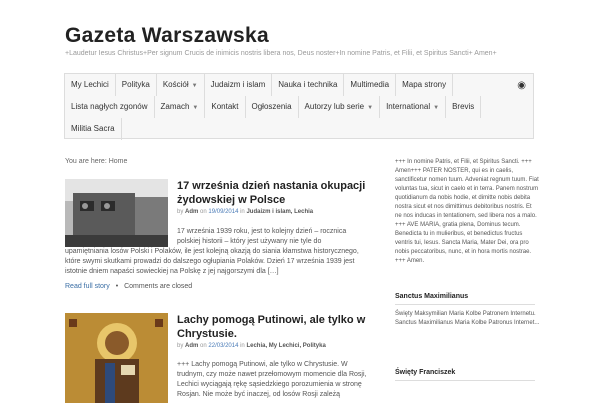  What do you see at coordinates (223, 212) in the screenshot?
I see `post-1-date: 19/09/2014` at bounding box center [223, 212].